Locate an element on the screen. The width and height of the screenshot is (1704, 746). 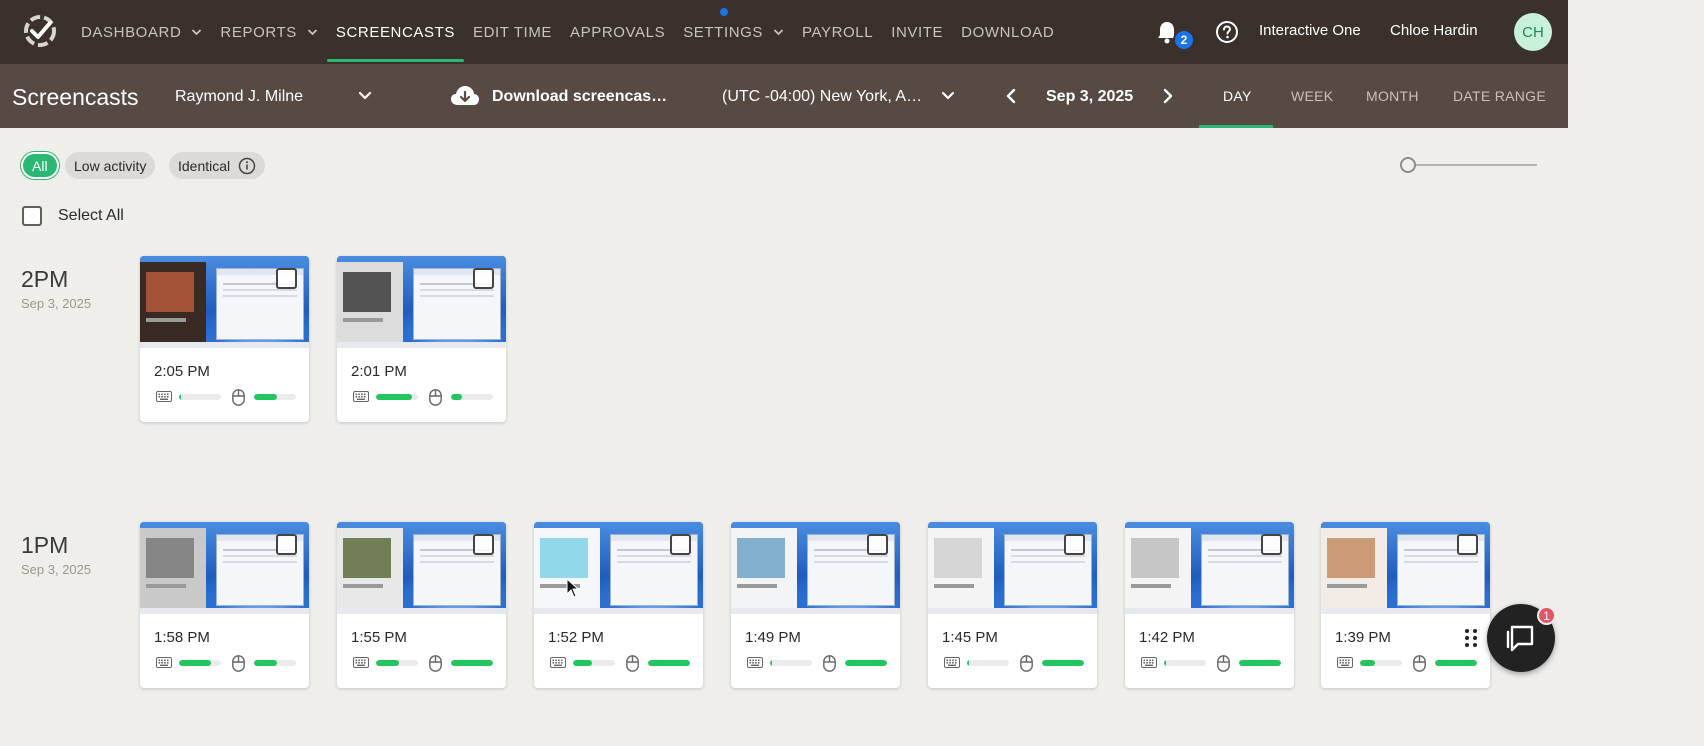
user-name: Chloe Hardin is located at coordinates (1434, 30).